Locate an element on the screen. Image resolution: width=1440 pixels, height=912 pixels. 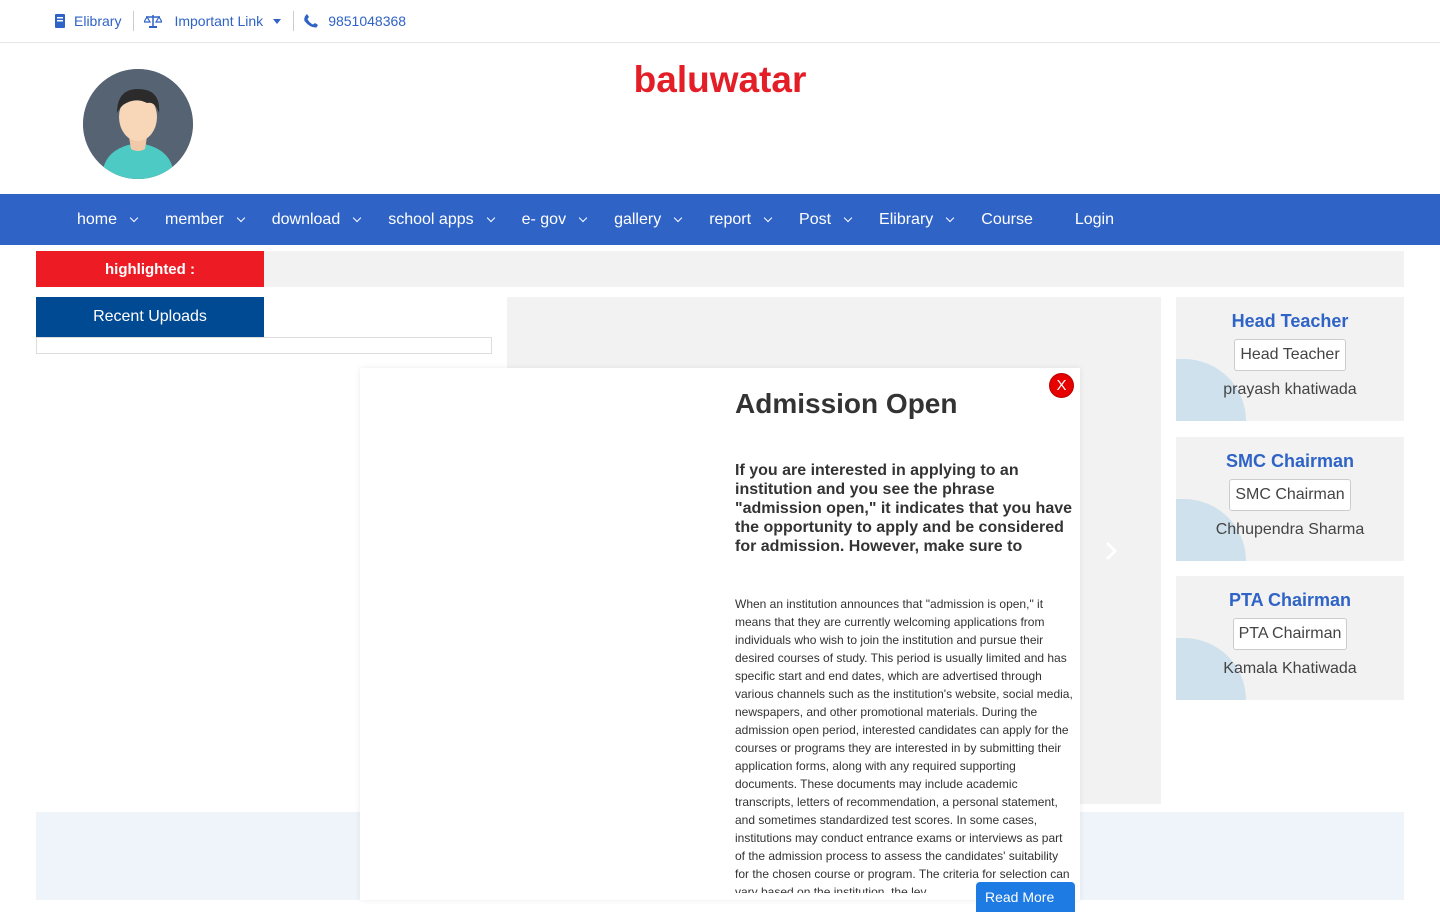
nav-item-gallery: gallery is located at coordinates (648, 219).